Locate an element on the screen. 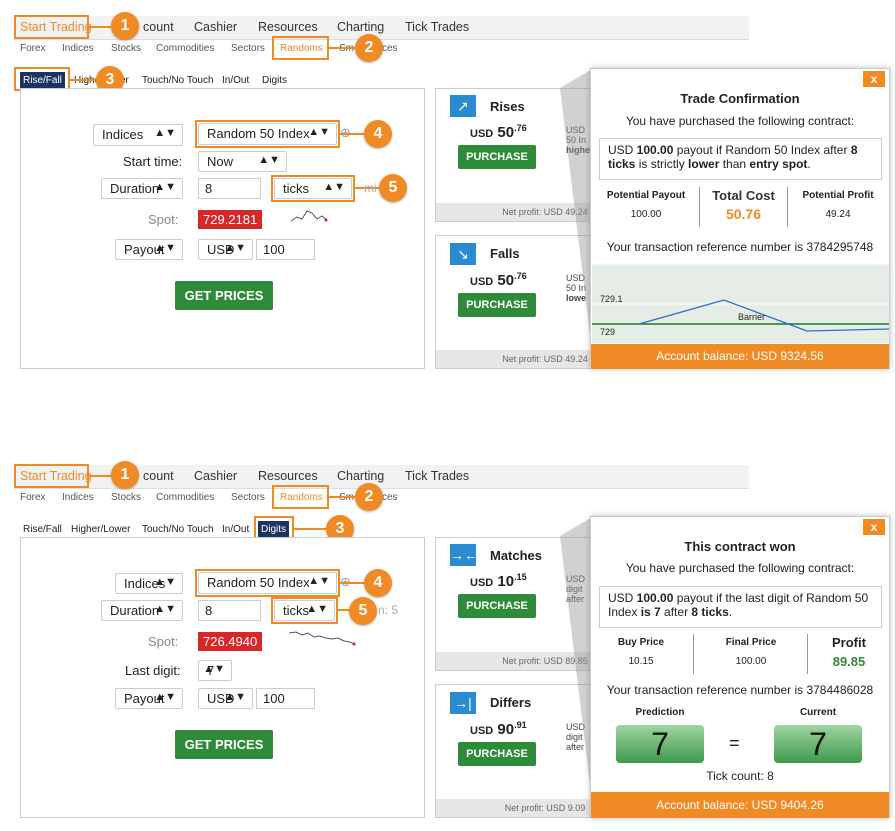  card-price-matches: USD 10.15 is located at coordinates (498, 581).